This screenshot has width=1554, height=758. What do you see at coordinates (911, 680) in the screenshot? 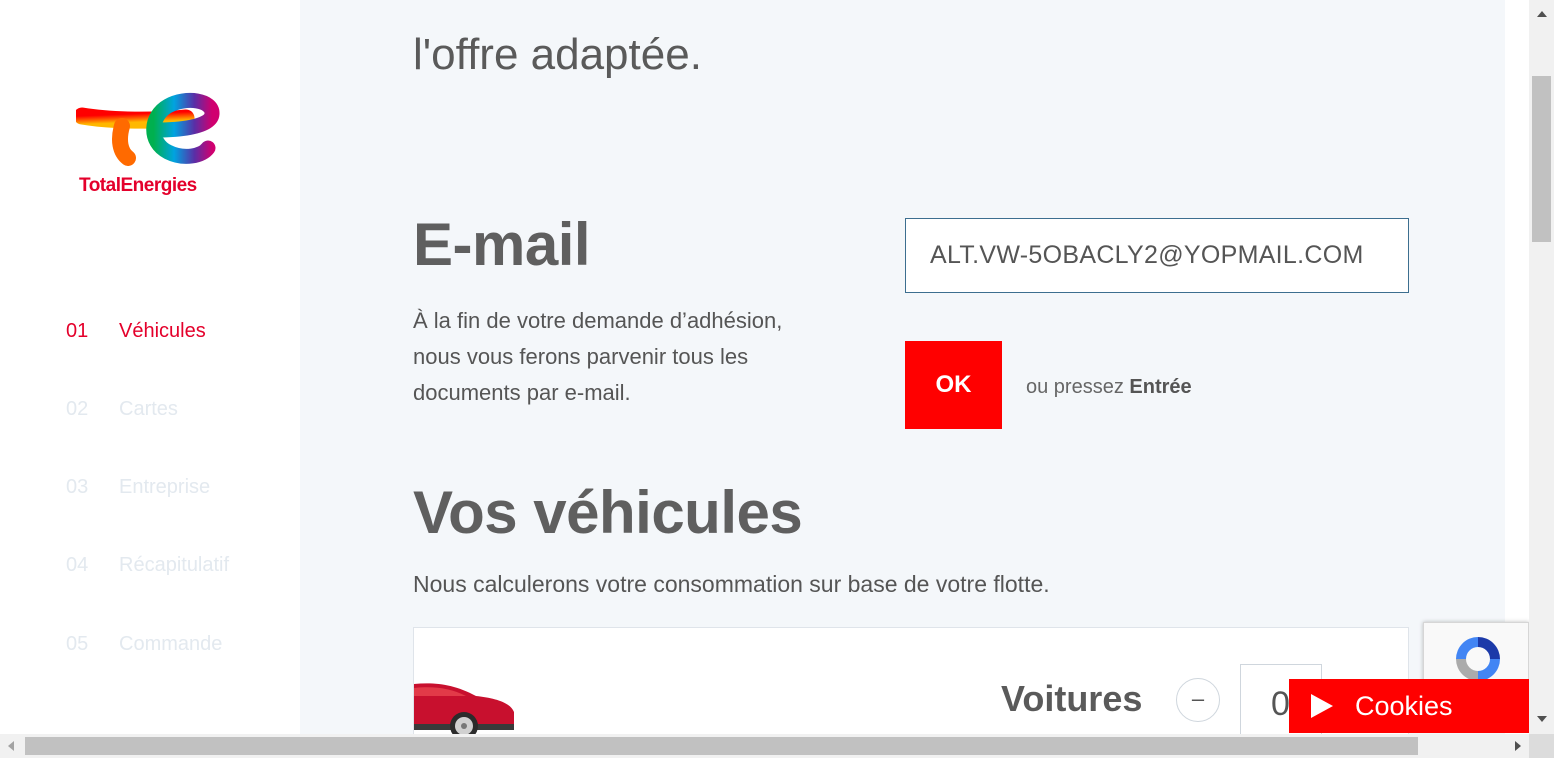
I see `vehicle-card-voitures: Voitures – 0` at bounding box center [911, 680].